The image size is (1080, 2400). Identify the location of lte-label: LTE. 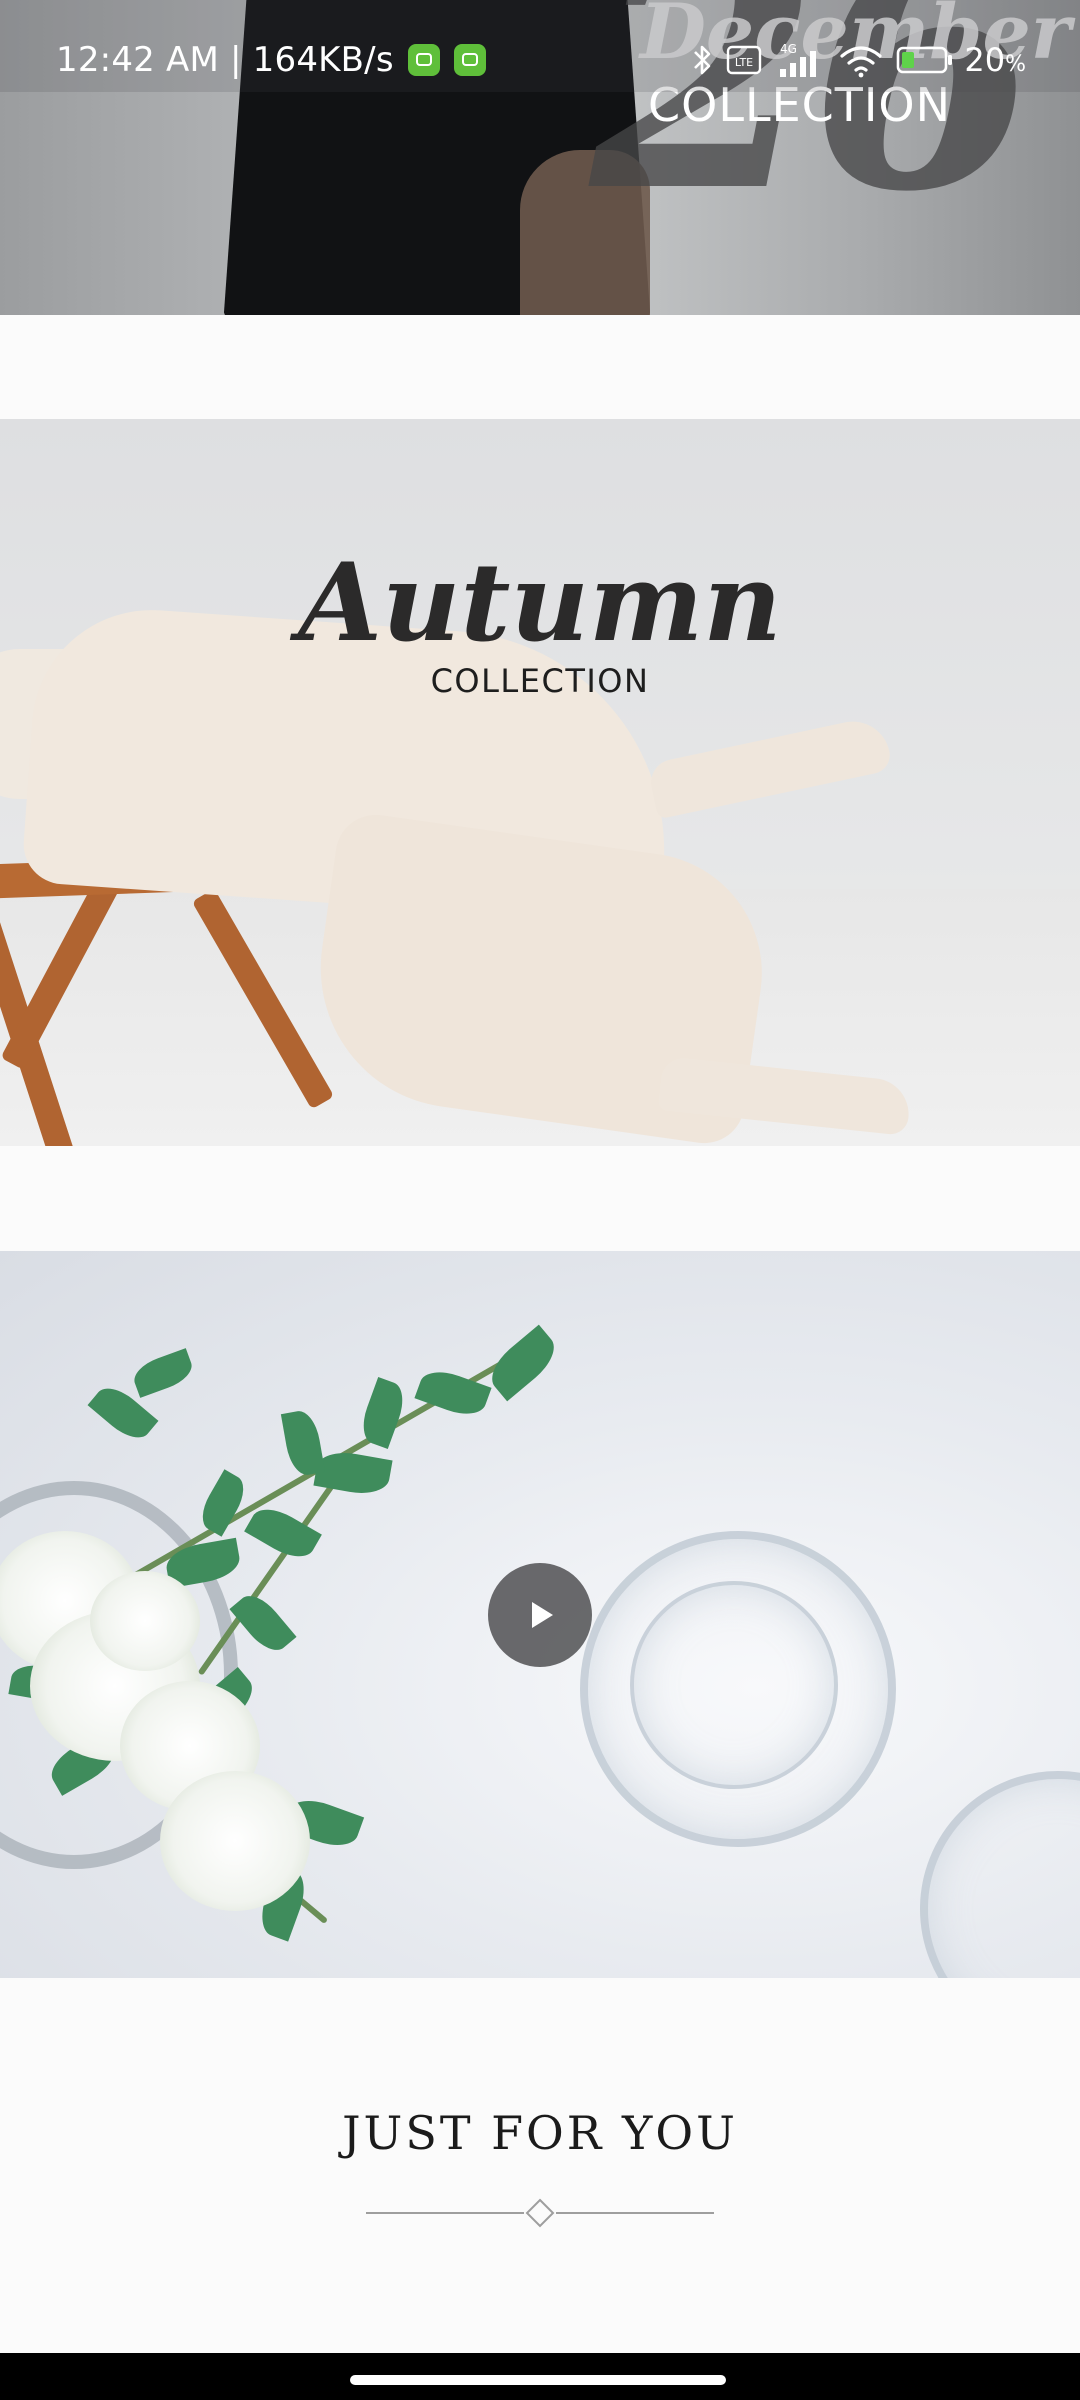
(744, 62).